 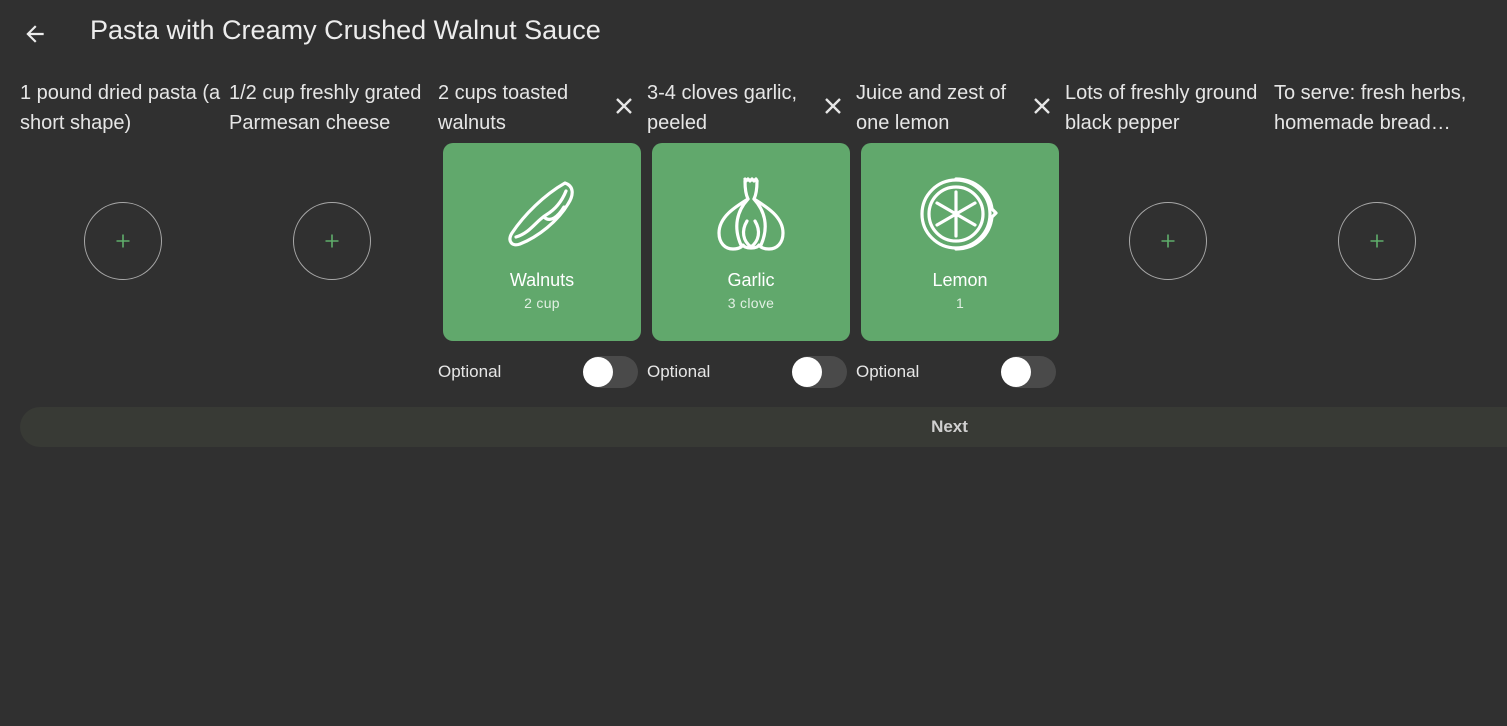 What do you see at coordinates (1161, 108) in the screenshot?
I see `ingredient-label: Lots of freshly ground black pepper` at bounding box center [1161, 108].